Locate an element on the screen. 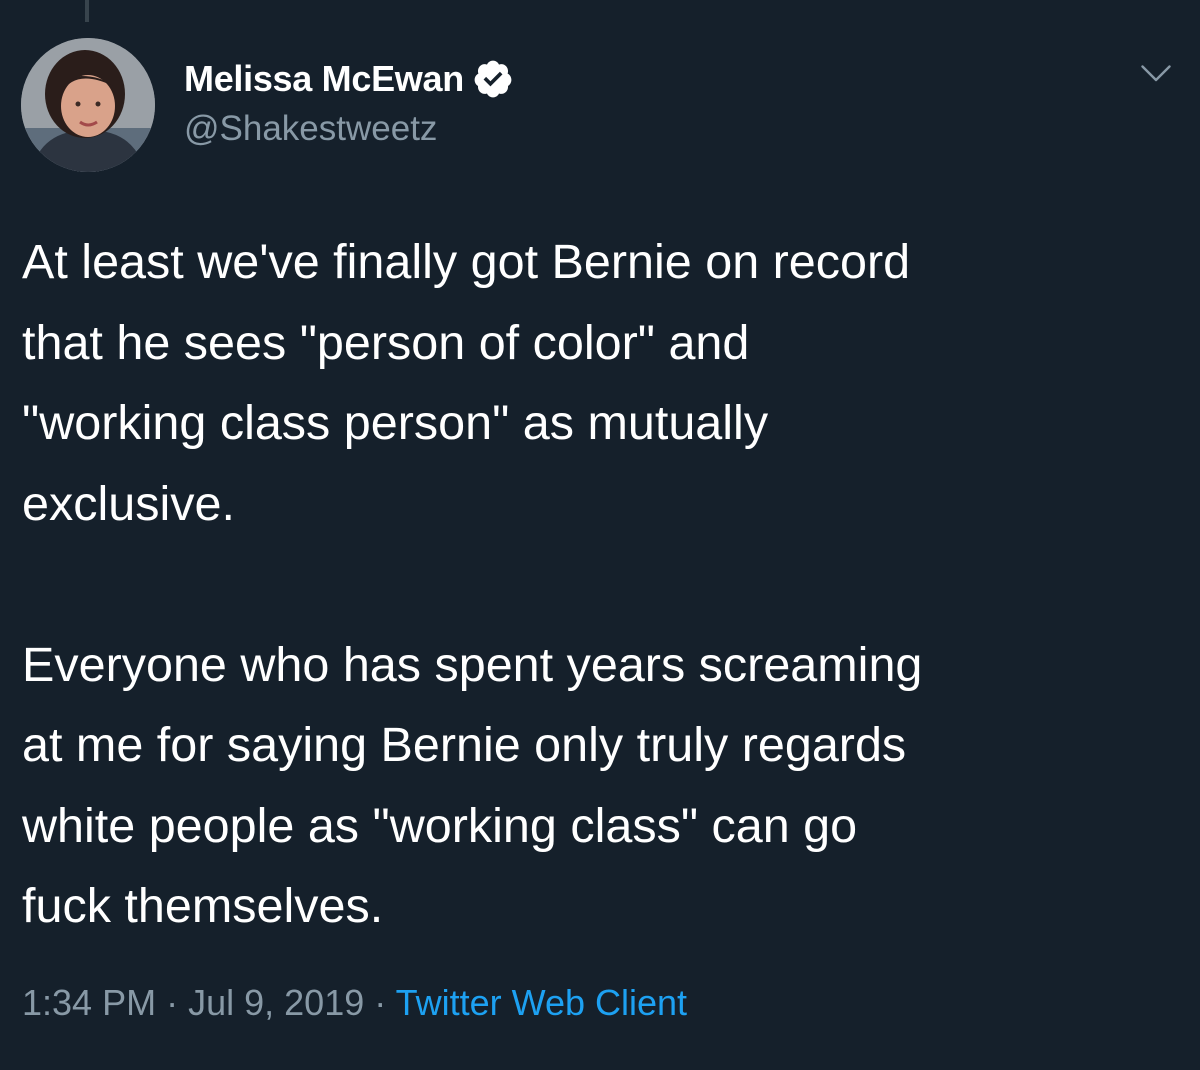 Image resolution: width=1200 pixels, height=1070 pixels. tweet-time: 1:34 PM is located at coordinates (89, 1002).